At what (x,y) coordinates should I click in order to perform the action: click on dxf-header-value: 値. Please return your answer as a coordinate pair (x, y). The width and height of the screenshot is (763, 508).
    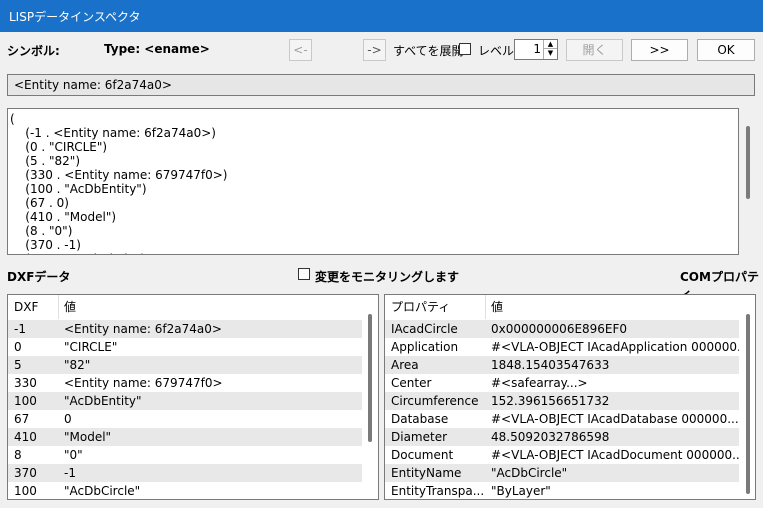
    Looking at the image, I should click on (70, 307).